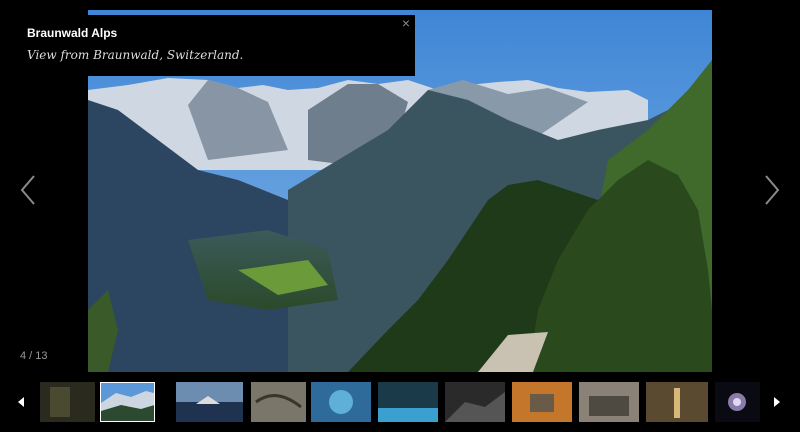 This screenshot has width=800, height=432. I want to click on previous-image-button, so click(28, 190).